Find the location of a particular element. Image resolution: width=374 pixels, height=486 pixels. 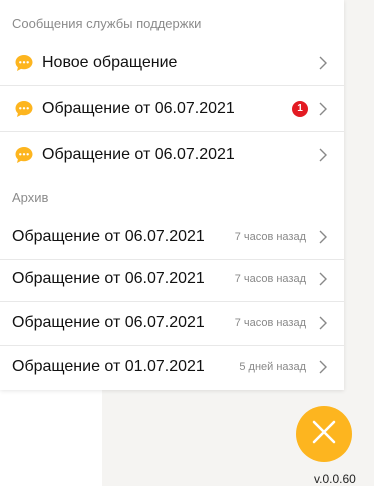

archive-item-4: Обращение от 01.07.2021 5 дней назад is located at coordinates (172, 367).